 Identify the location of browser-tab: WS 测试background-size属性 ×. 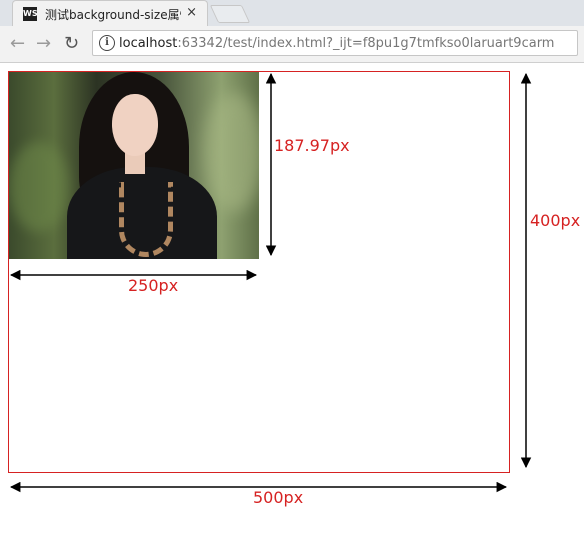
(110, 13).